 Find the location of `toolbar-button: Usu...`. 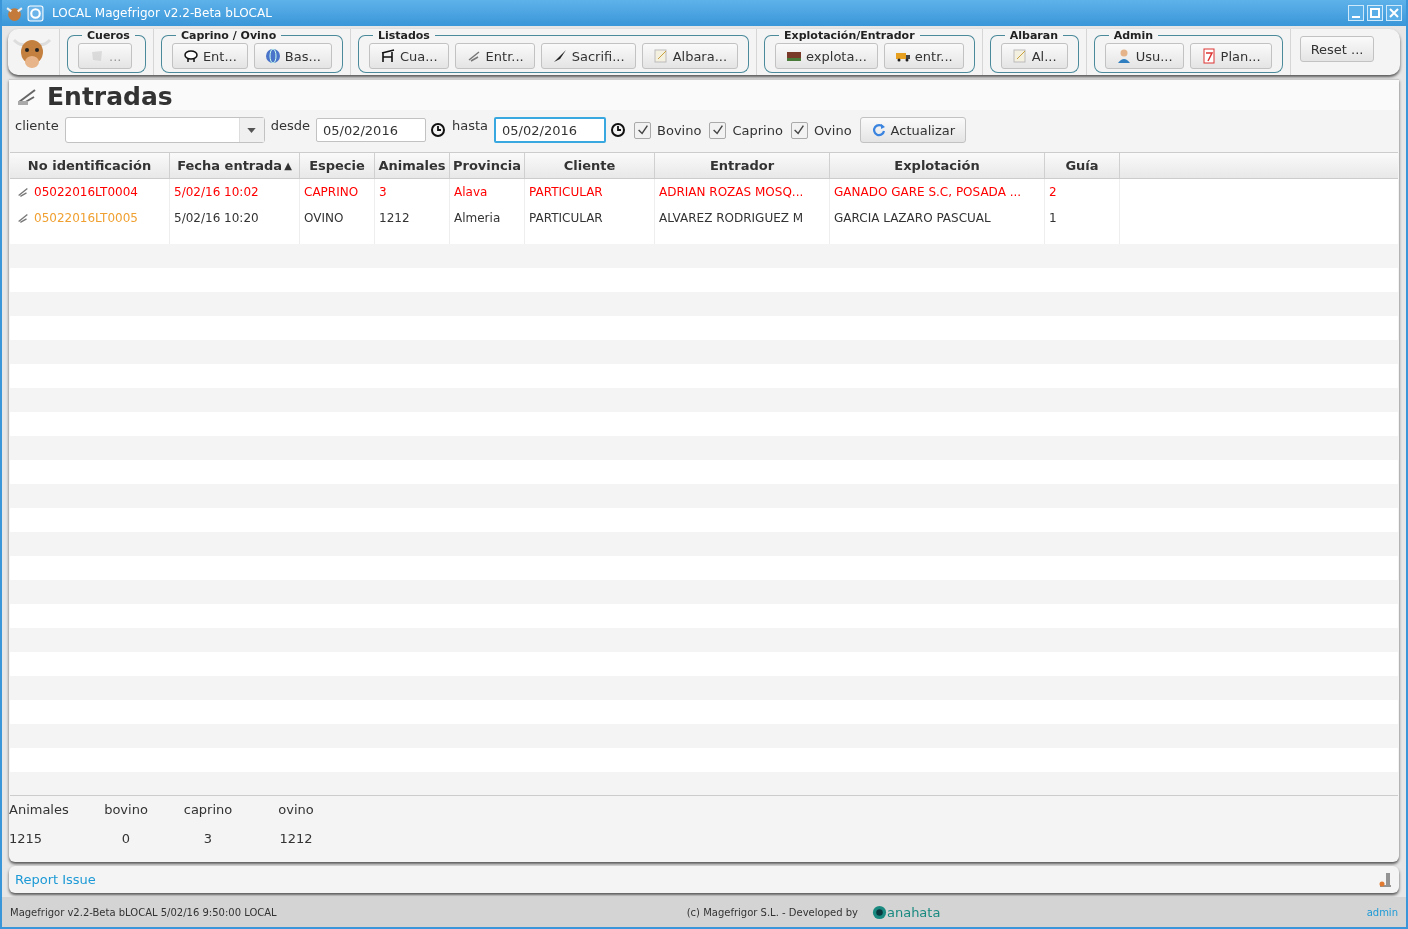

toolbar-button: Usu... is located at coordinates (1144, 56).